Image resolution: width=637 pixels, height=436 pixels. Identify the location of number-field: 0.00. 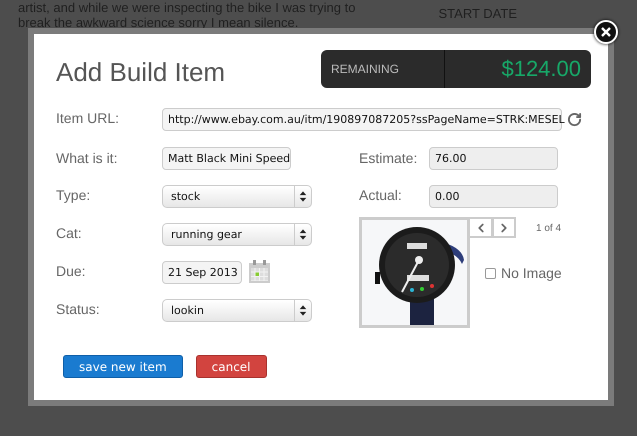
(493, 196).